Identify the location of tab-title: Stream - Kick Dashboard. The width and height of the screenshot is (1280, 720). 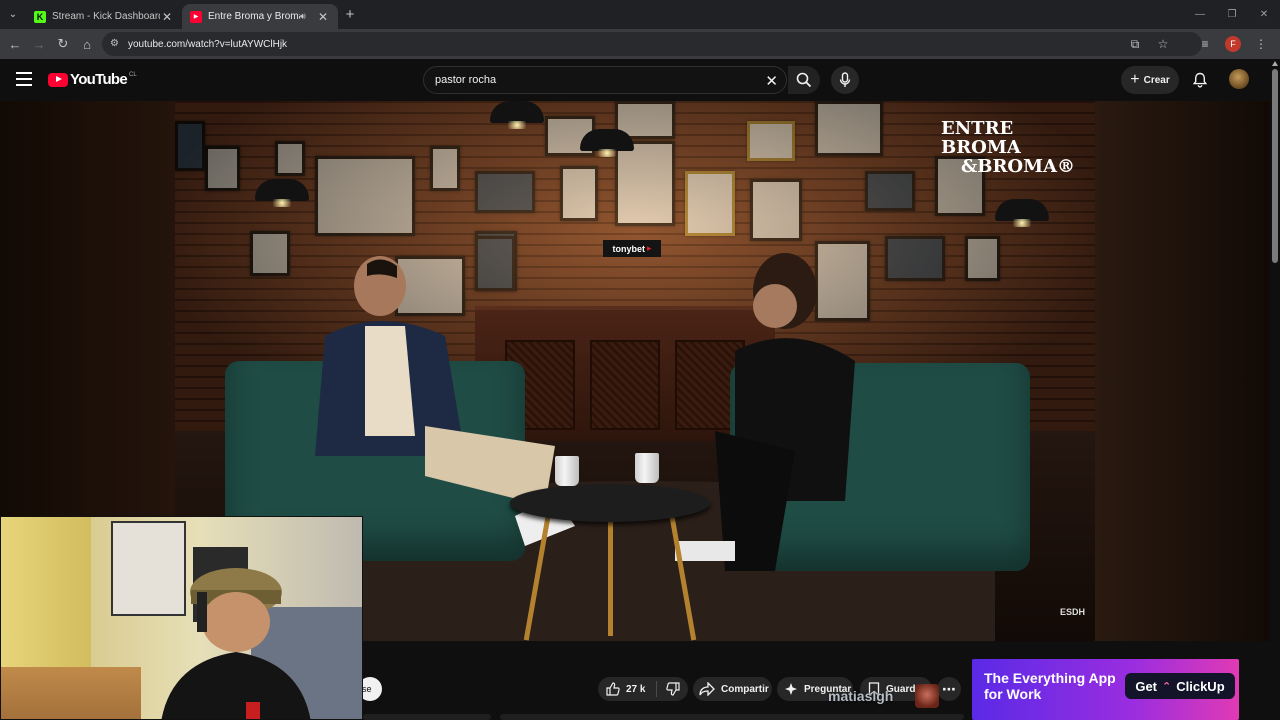
(106, 16).